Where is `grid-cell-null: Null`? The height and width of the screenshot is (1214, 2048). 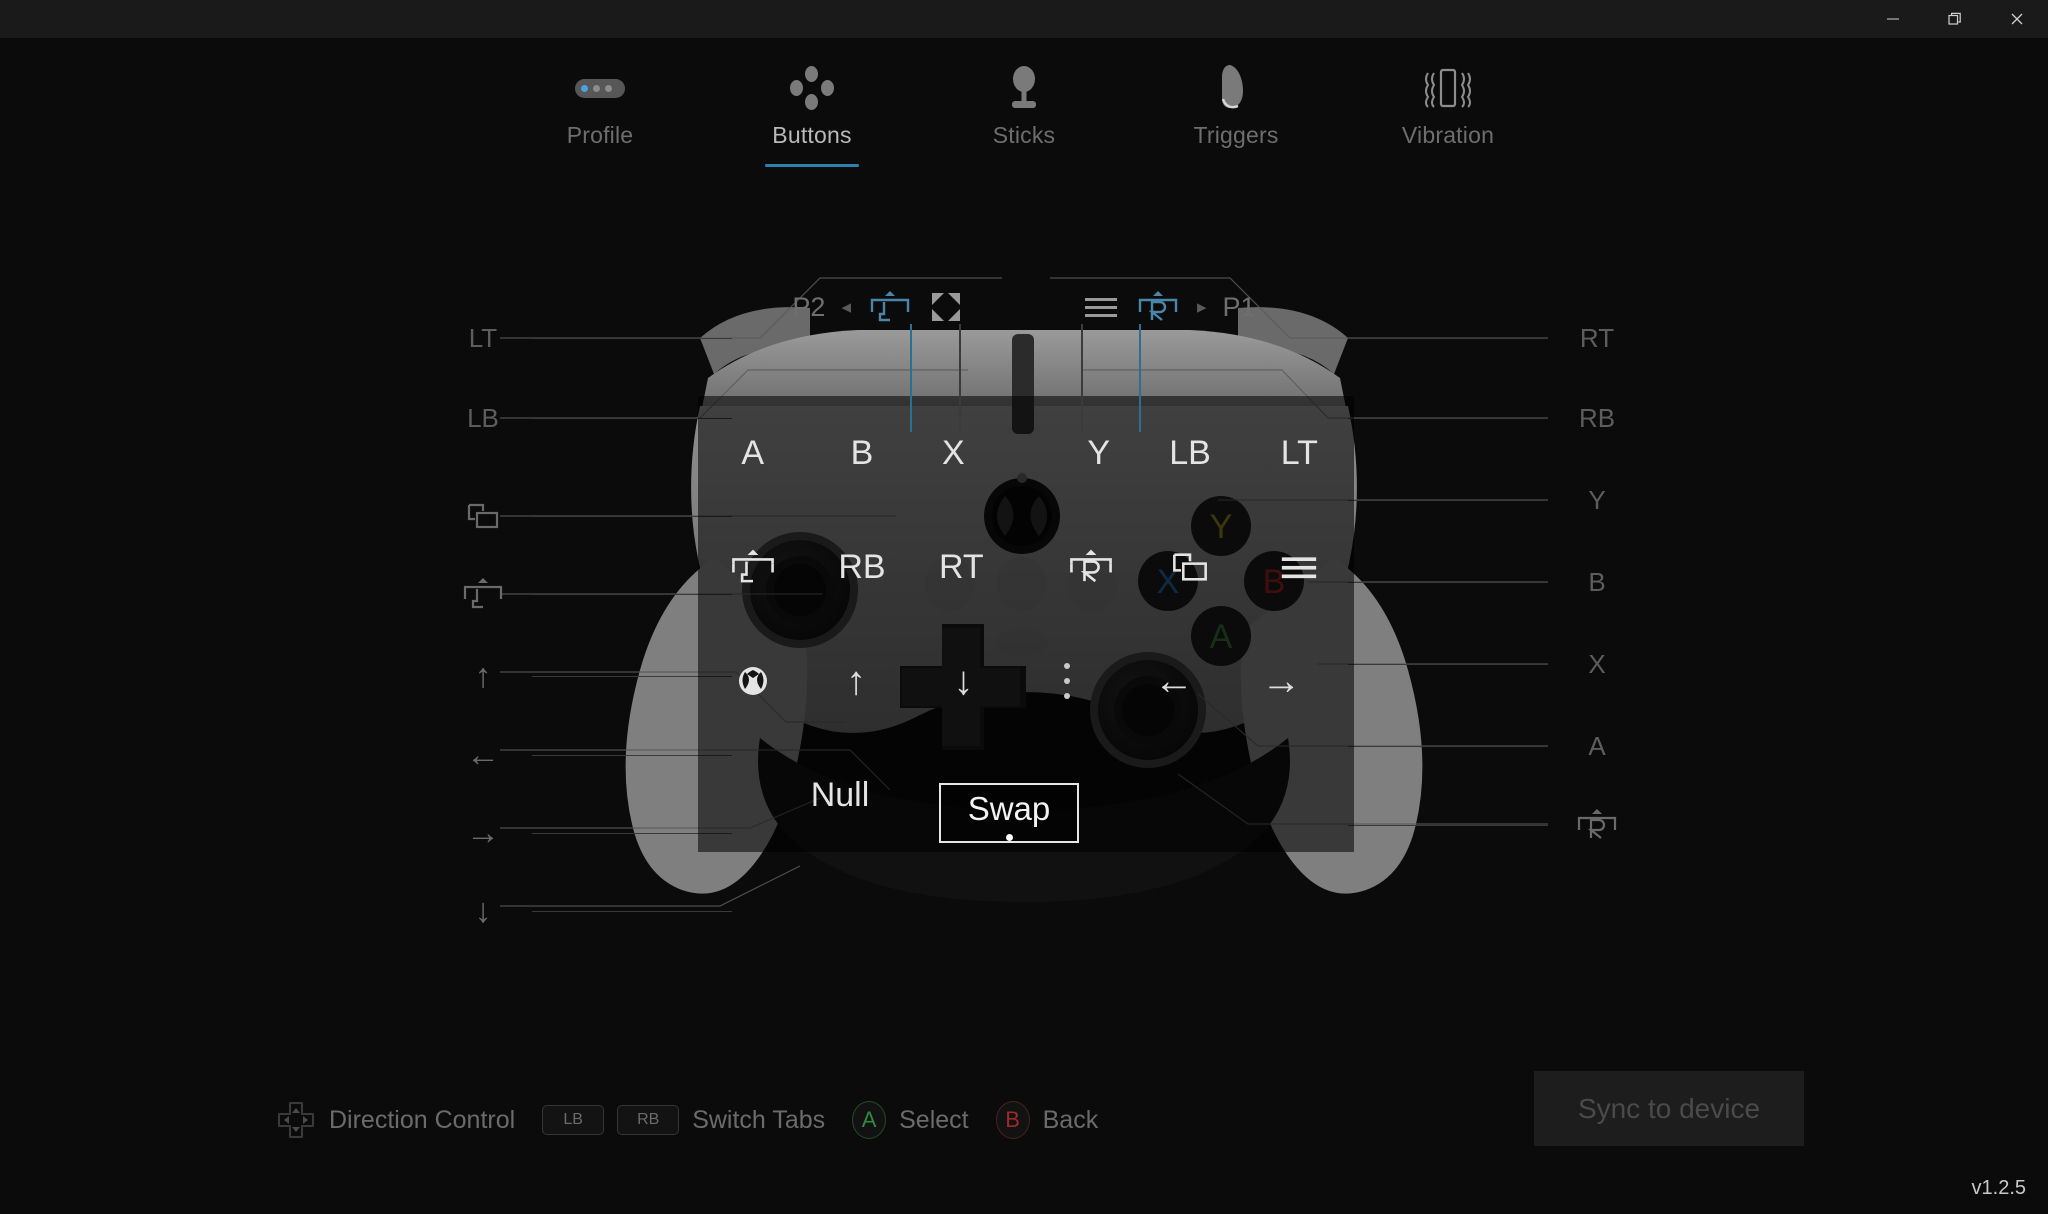 grid-cell-null: Null is located at coordinates (839, 795).